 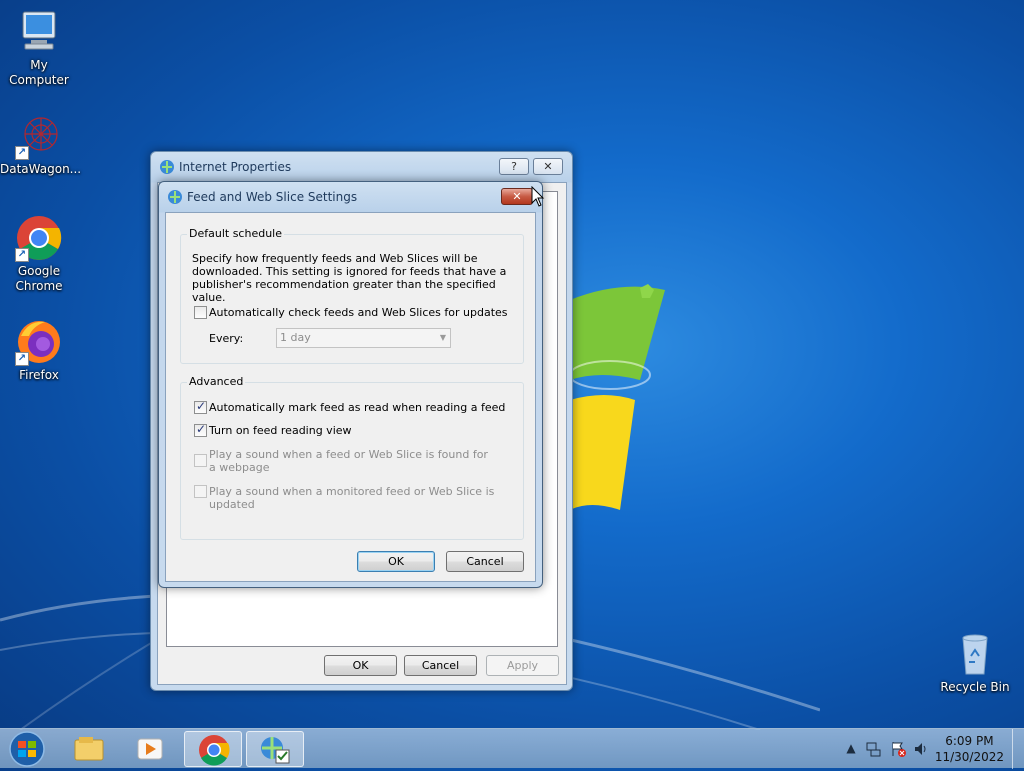 I want to click on sound-found-checkbox, so click(x=200, y=460).